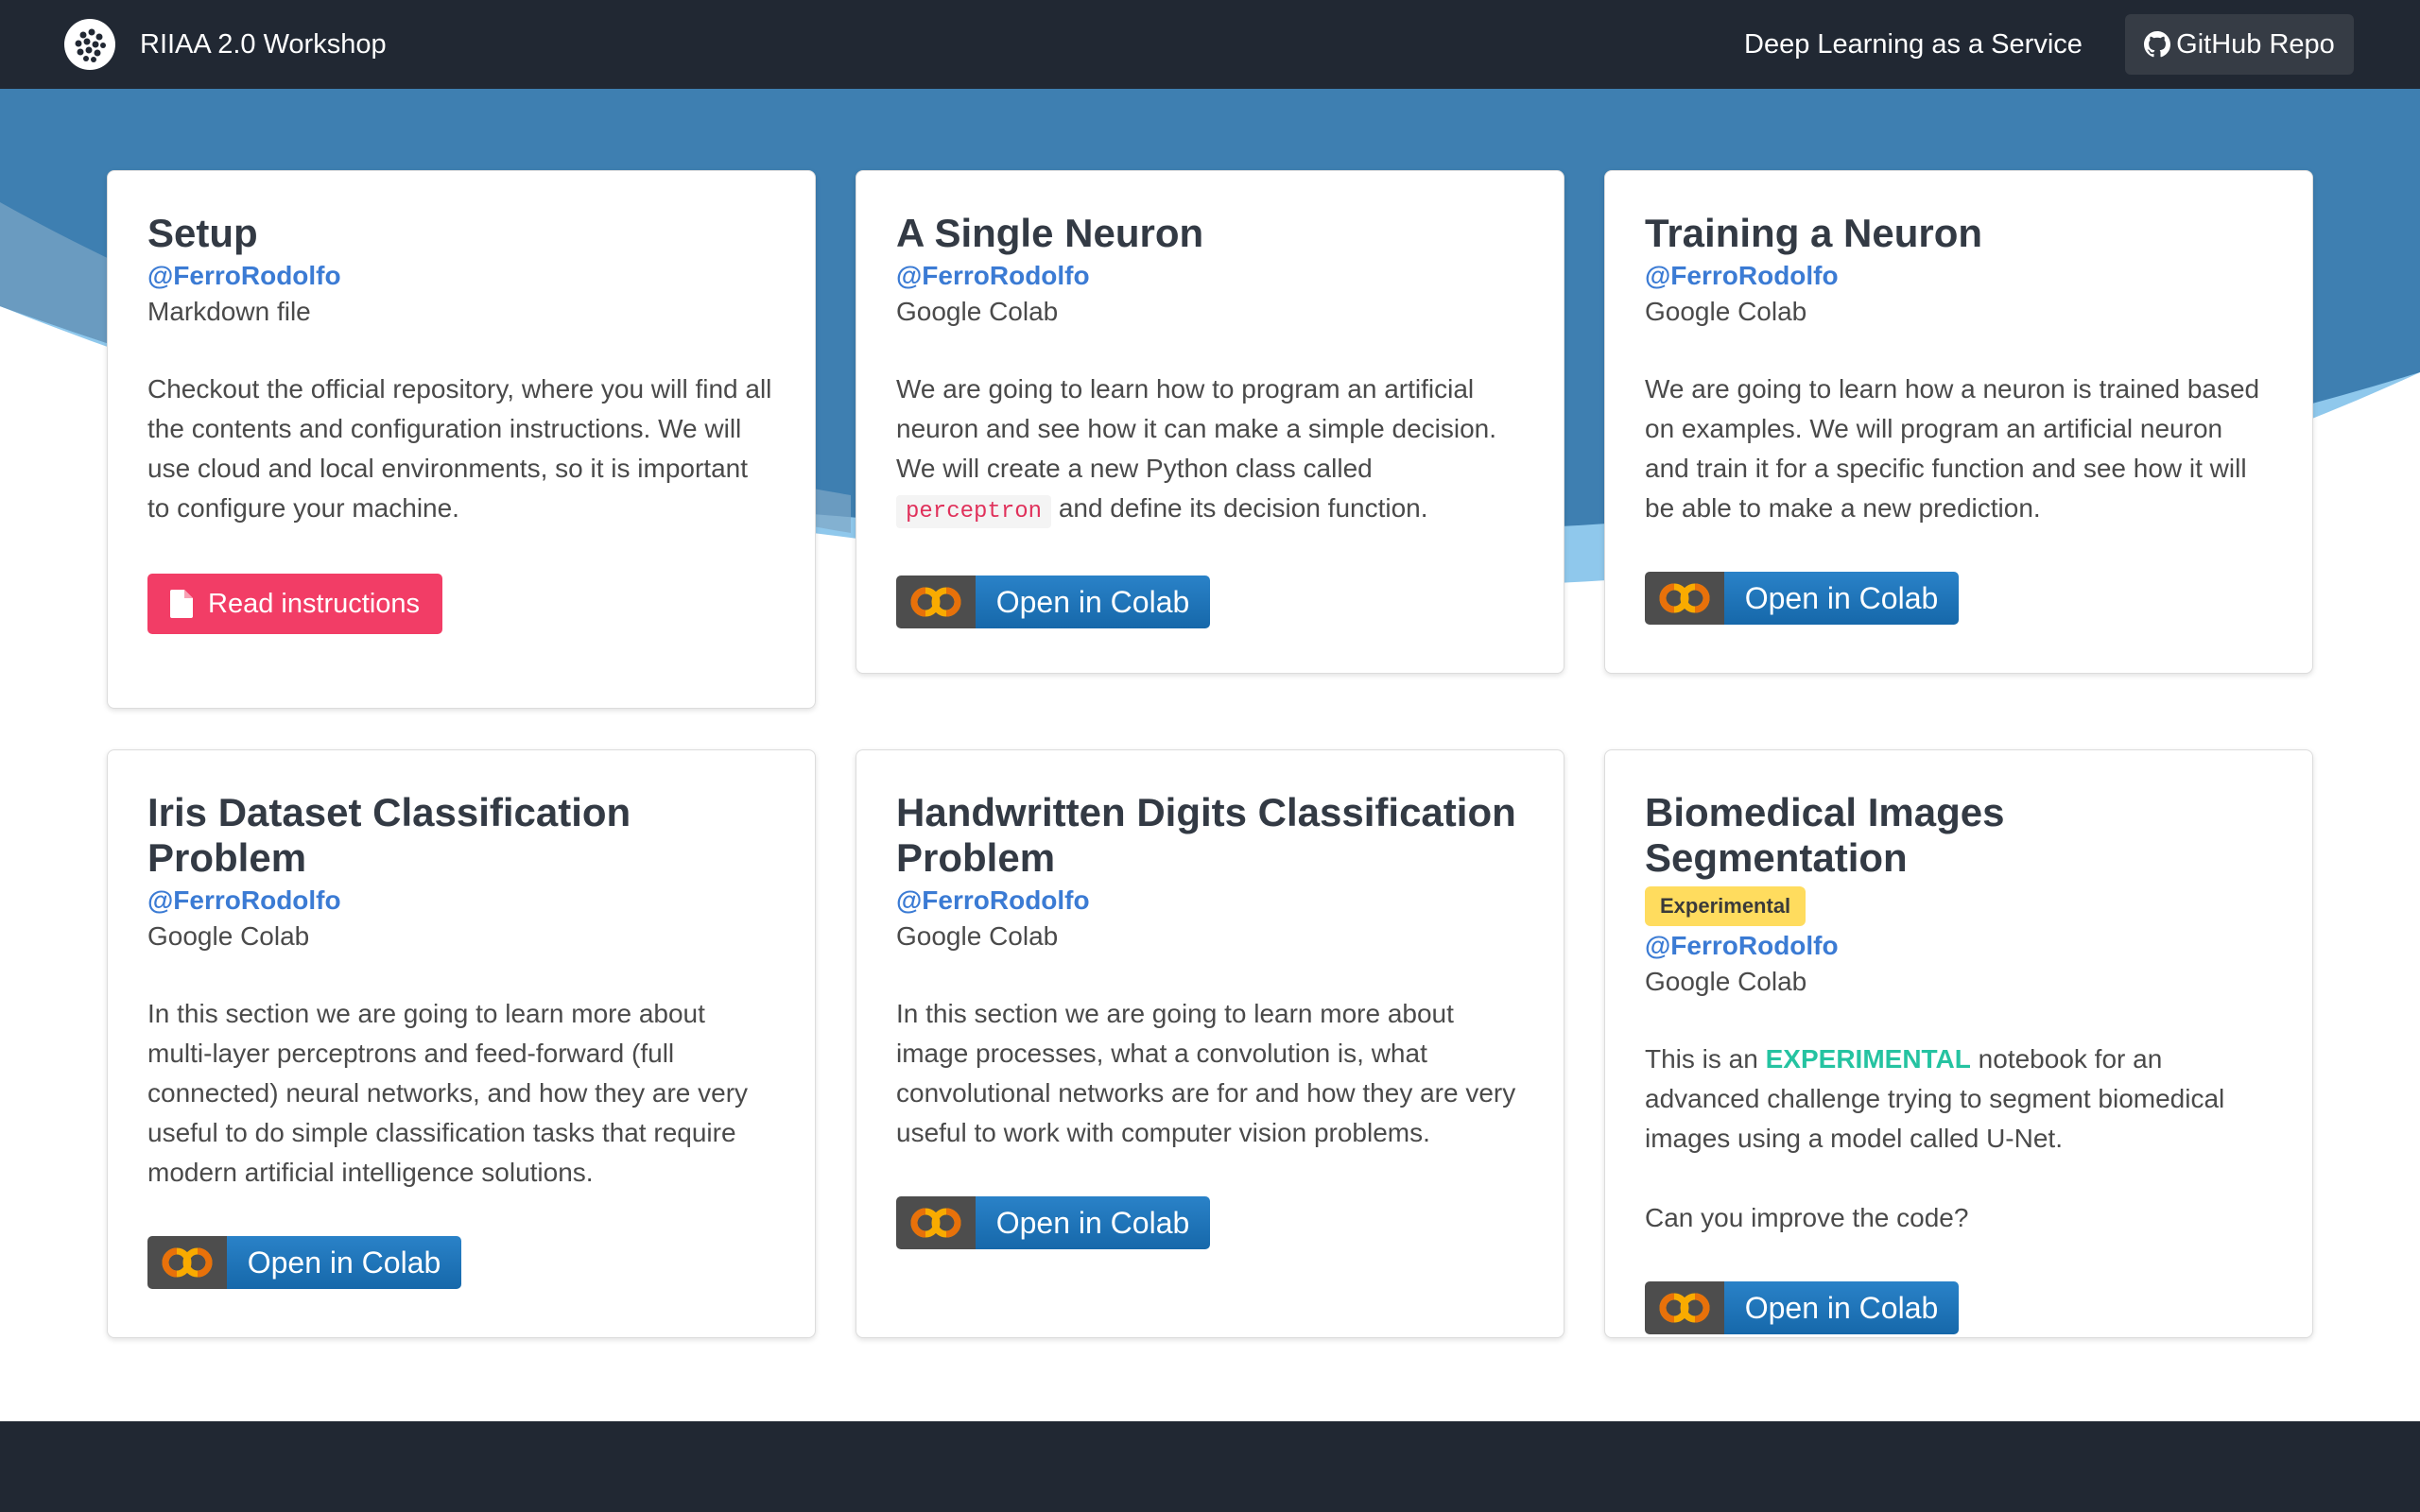 This screenshot has height=1512, width=2420. What do you see at coordinates (1701, 1059) in the screenshot?
I see `card-description-text: This is an` at bounding box center [1701, 1059].